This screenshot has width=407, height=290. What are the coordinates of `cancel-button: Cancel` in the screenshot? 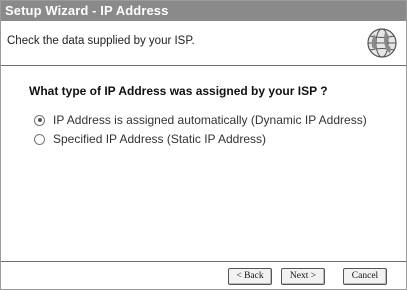 It's located at (365, 276).